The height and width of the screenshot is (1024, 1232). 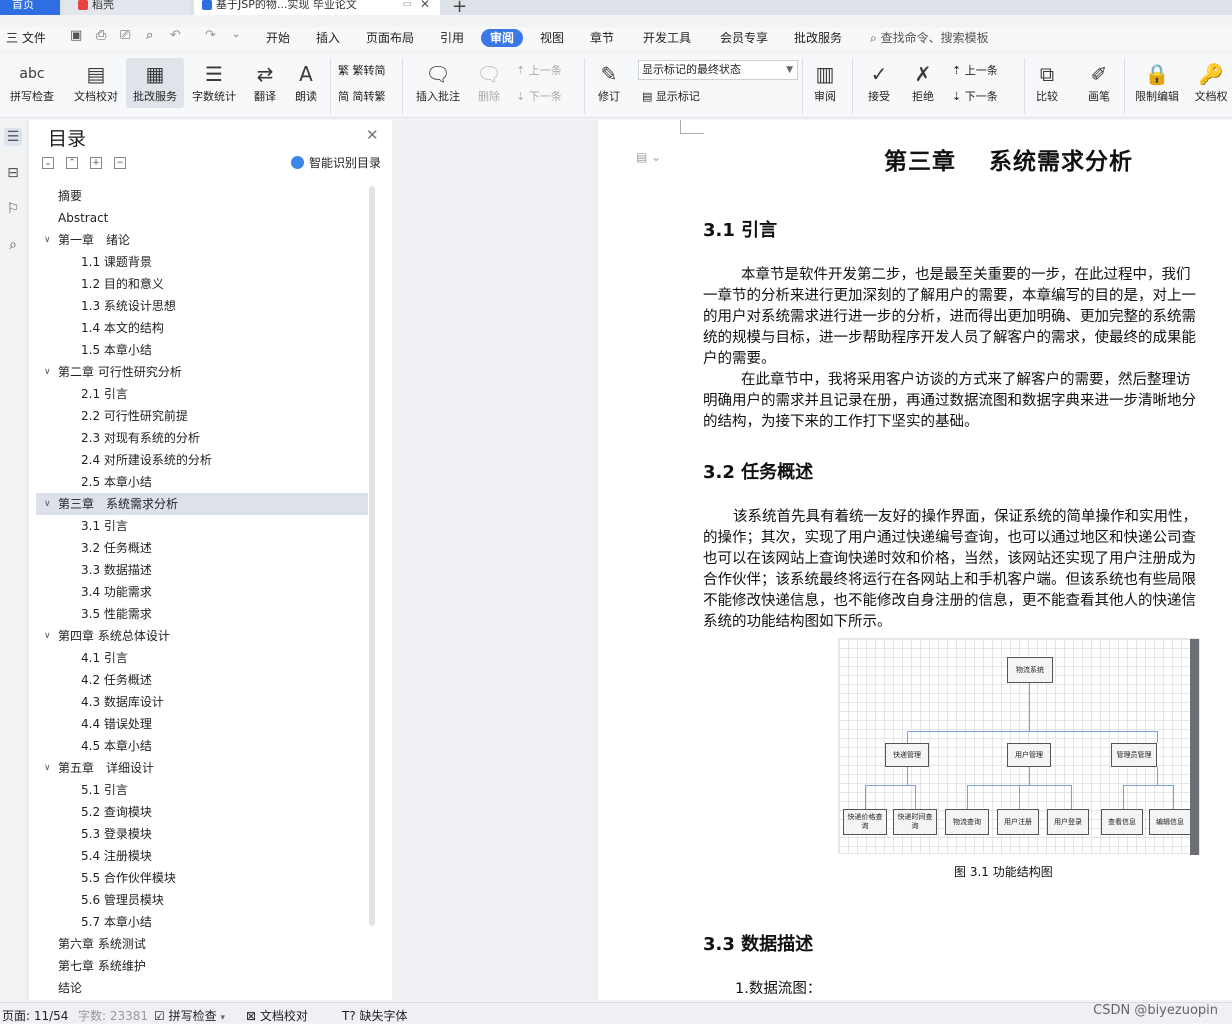 What do you see at coordinates (265, 82) in the screenshot?
I see `translate-button: ⇄ 翻译` at bounding box center [265, 82].